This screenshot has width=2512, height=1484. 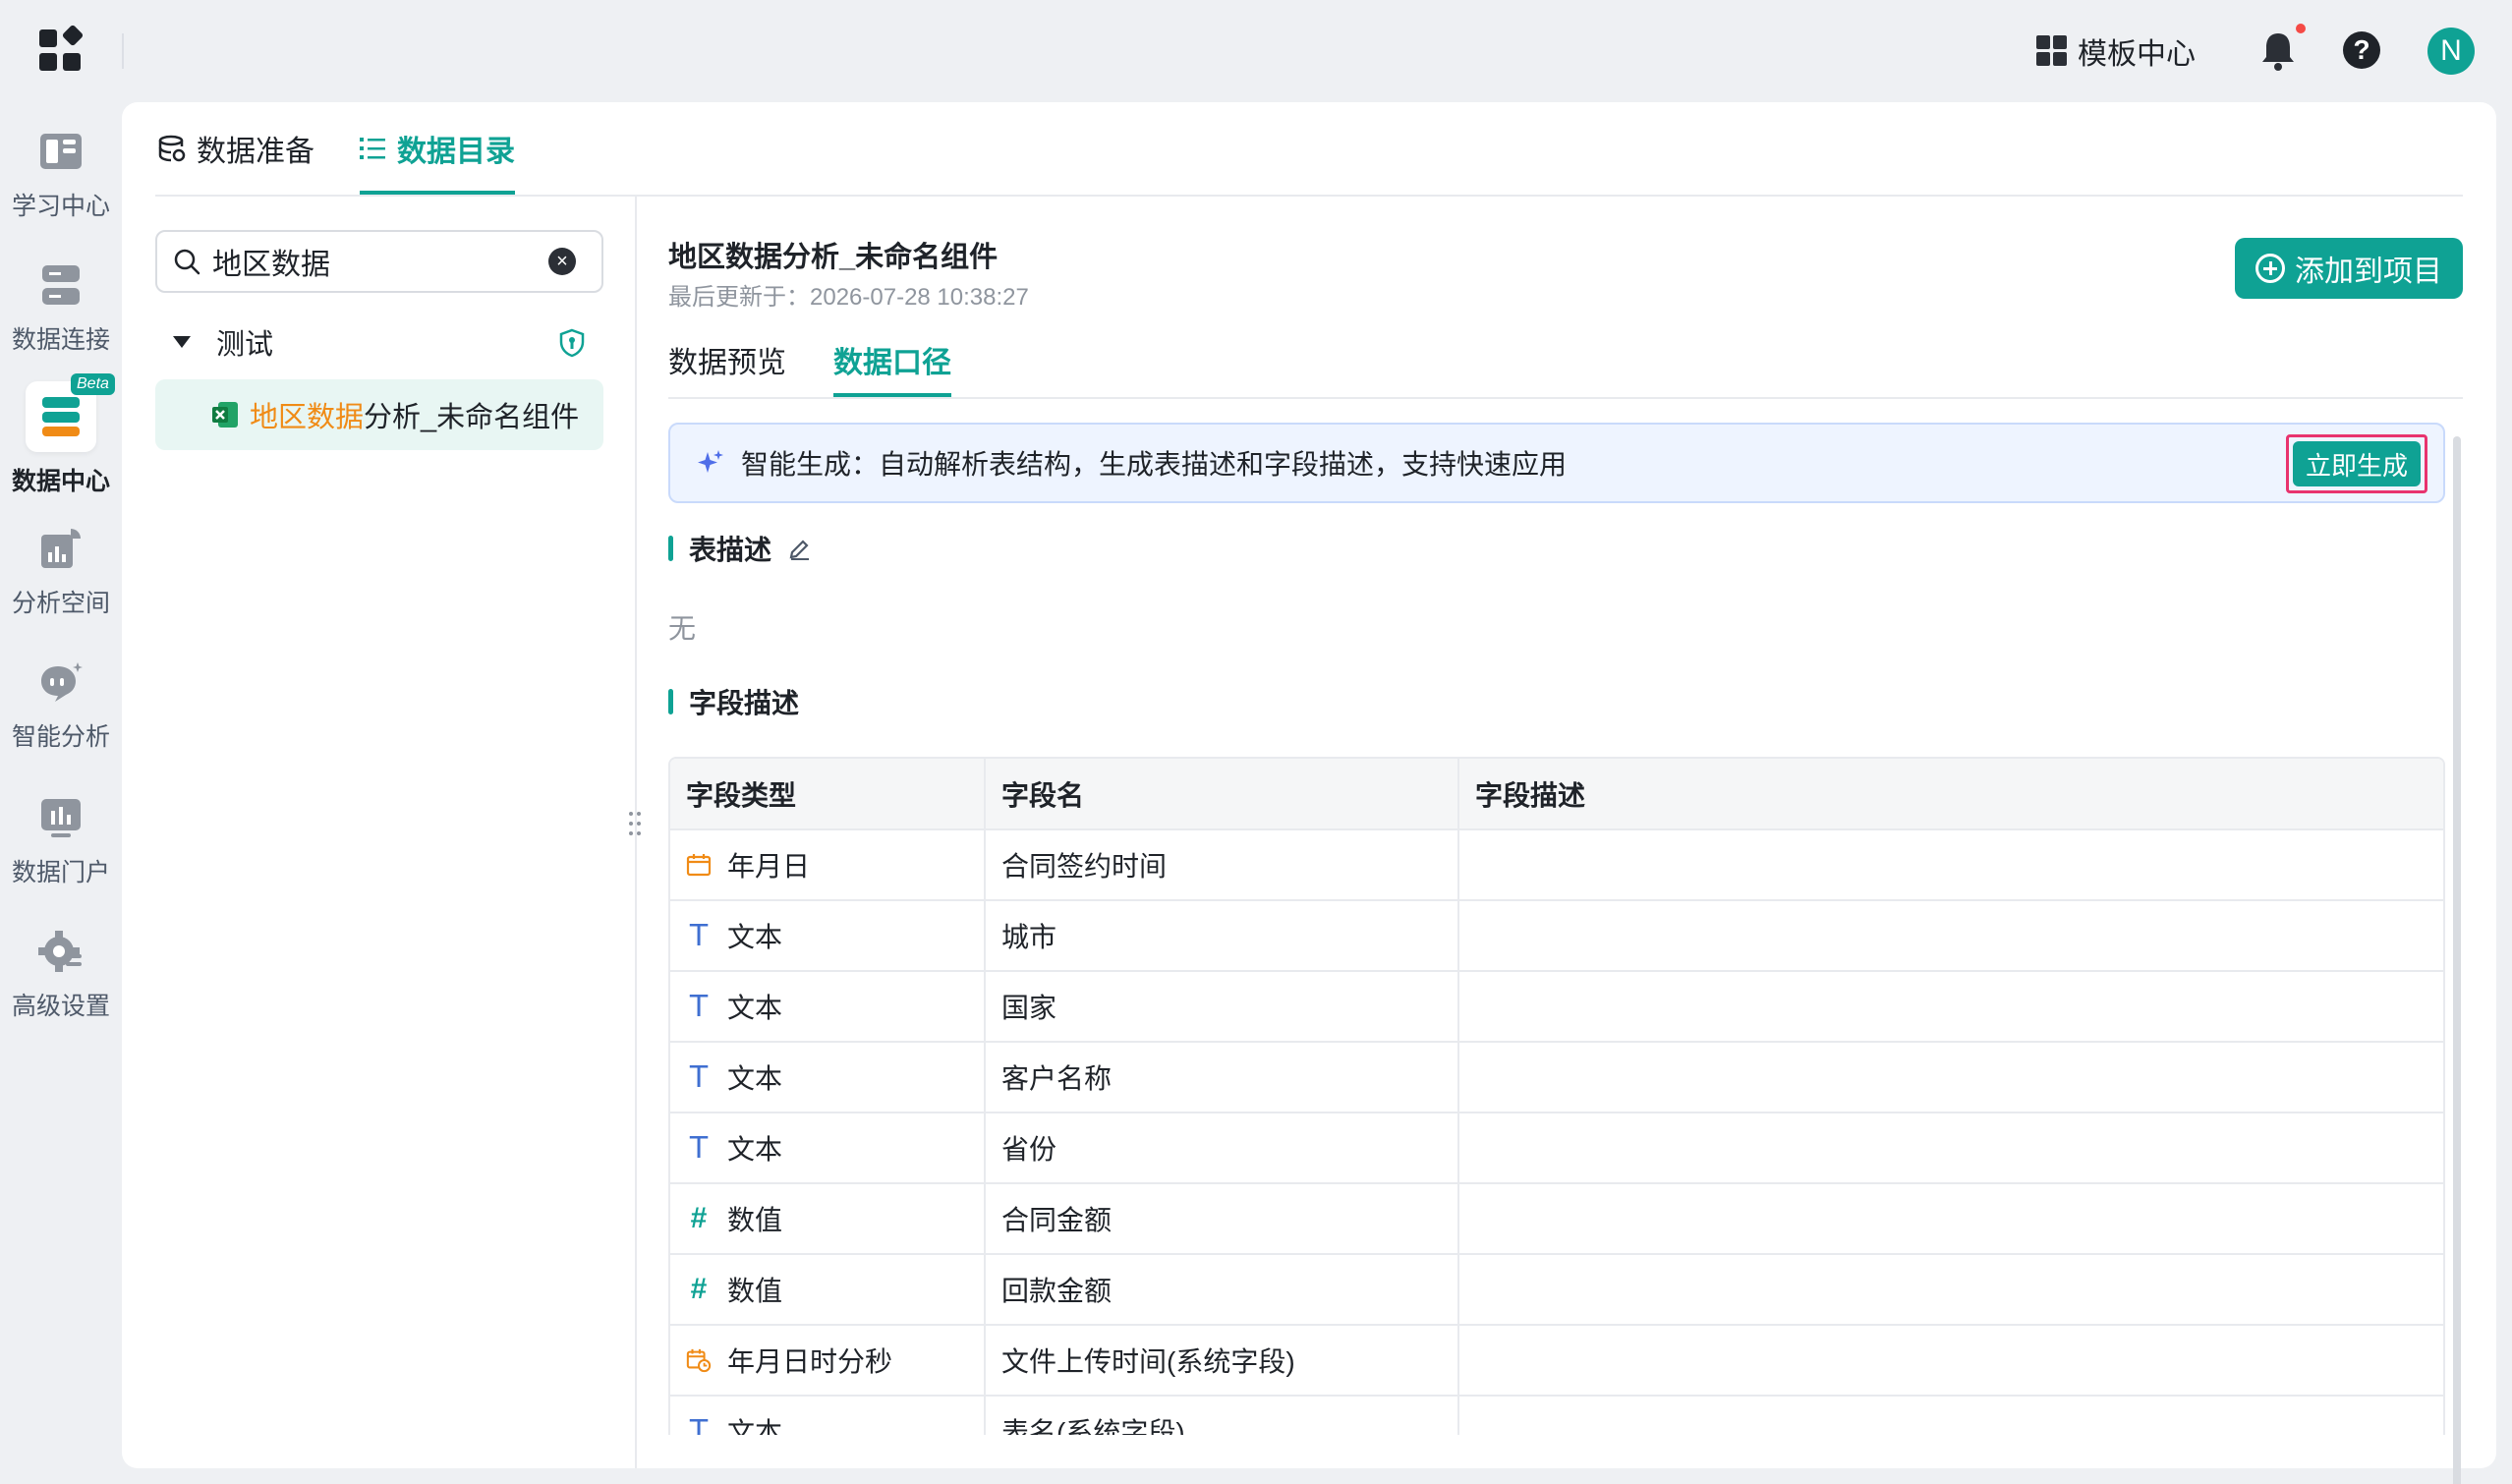 I want to click on add-to-project-button: 添加到项目, so click(x=2349, y=268).